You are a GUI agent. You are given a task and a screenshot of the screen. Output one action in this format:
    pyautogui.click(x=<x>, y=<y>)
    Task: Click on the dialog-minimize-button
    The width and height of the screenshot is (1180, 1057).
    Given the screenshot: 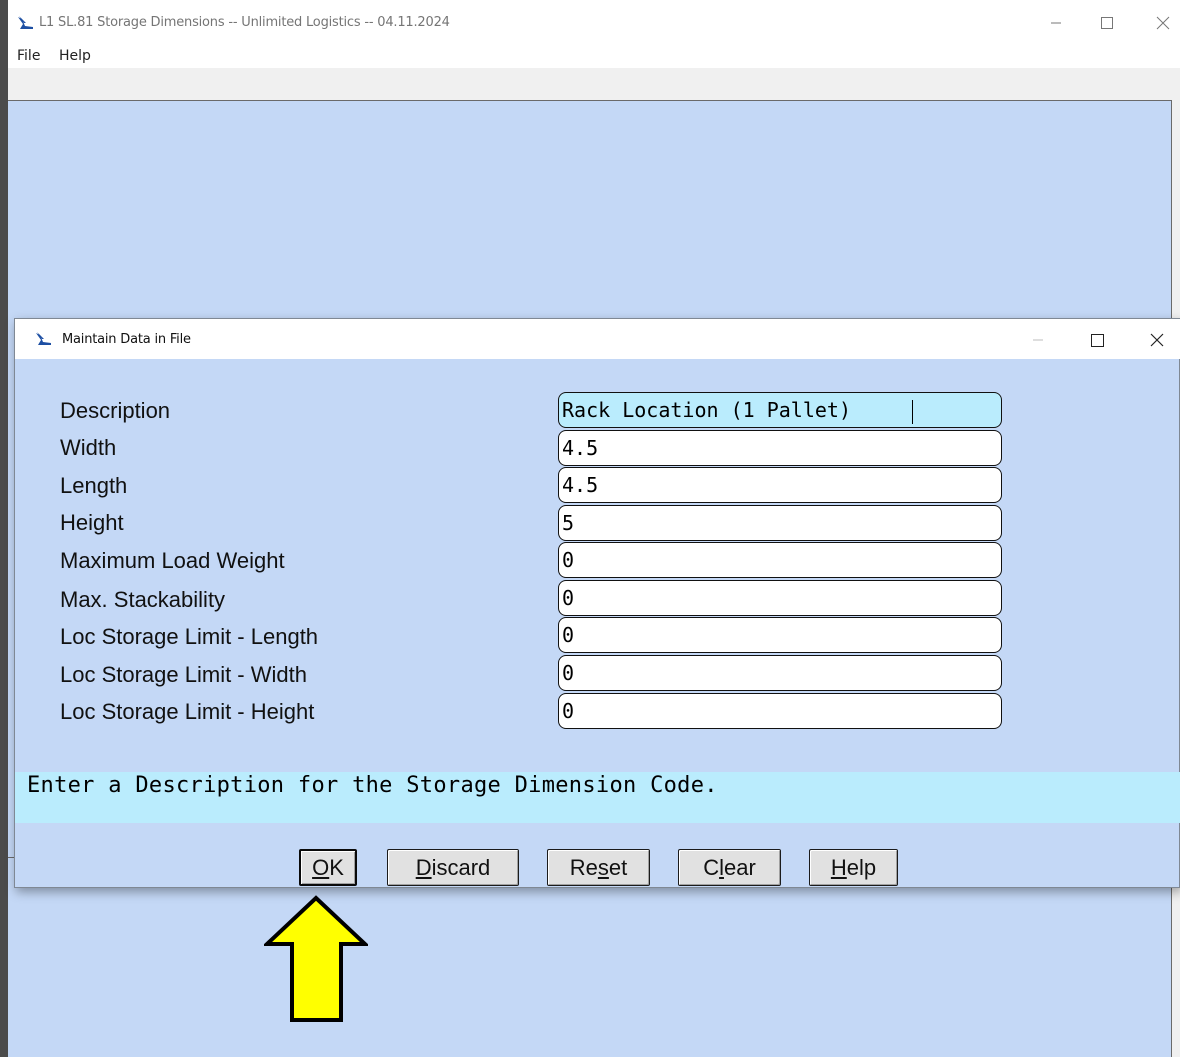 What is the action you would take?
    pyautogui.click(x=1038, y=340)
    